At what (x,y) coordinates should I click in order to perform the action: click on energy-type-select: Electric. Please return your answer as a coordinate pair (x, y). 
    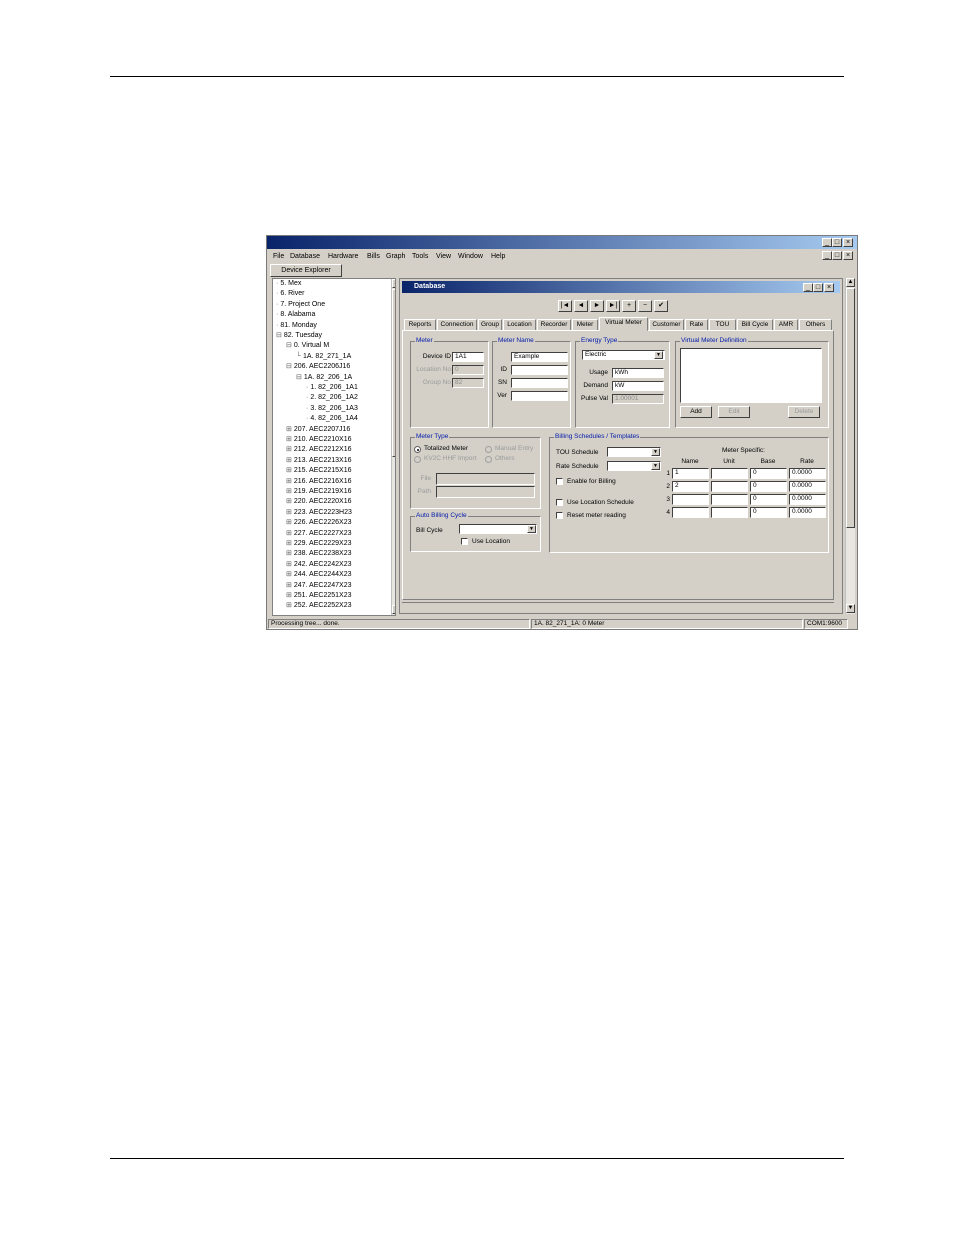
    Looking at the image, I should click on (623, 355).